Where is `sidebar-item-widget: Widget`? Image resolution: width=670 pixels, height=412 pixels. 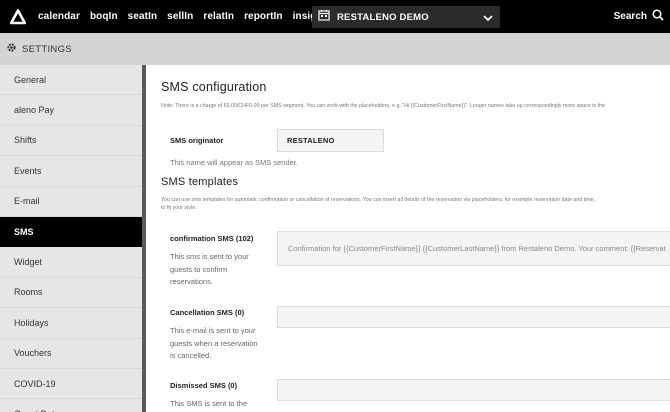
sidebar-item-widget: Widget is located at coordinates (71, 262).